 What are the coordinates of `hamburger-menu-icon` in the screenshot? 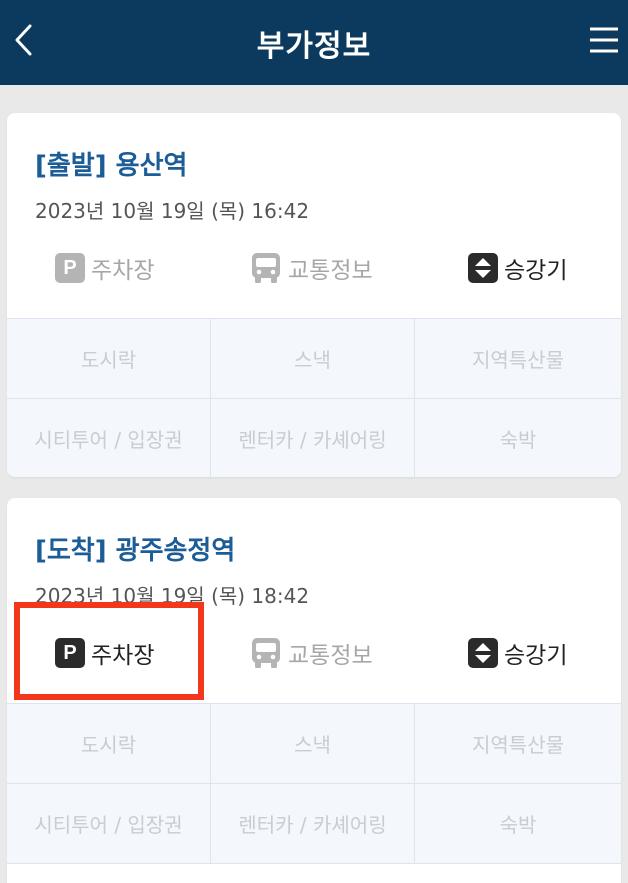 It's located at (604, 40).